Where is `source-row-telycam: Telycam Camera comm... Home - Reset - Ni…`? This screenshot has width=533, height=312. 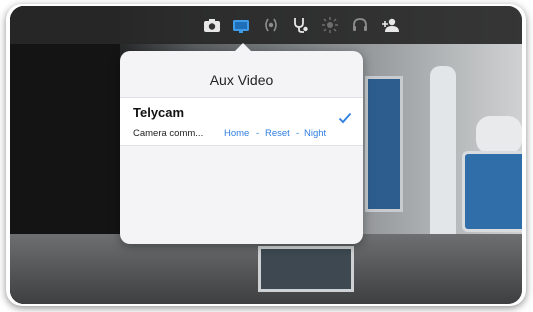 source-row-telycam: Telycam Camera comm... Home - Reset - Ni… is located at coordinates (241, 121).